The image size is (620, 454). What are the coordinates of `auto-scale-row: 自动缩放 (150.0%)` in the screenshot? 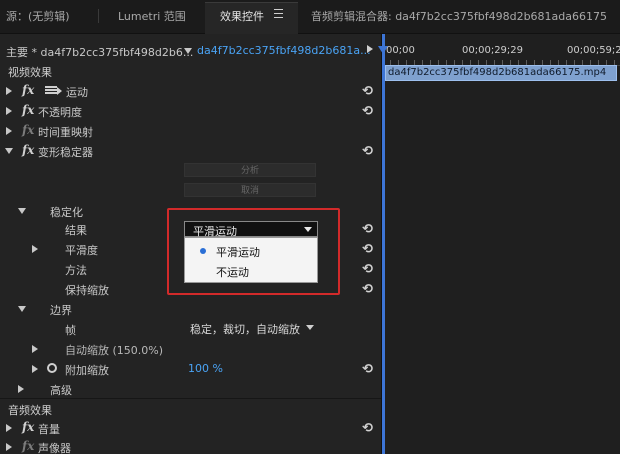 It's located at (190, 349).